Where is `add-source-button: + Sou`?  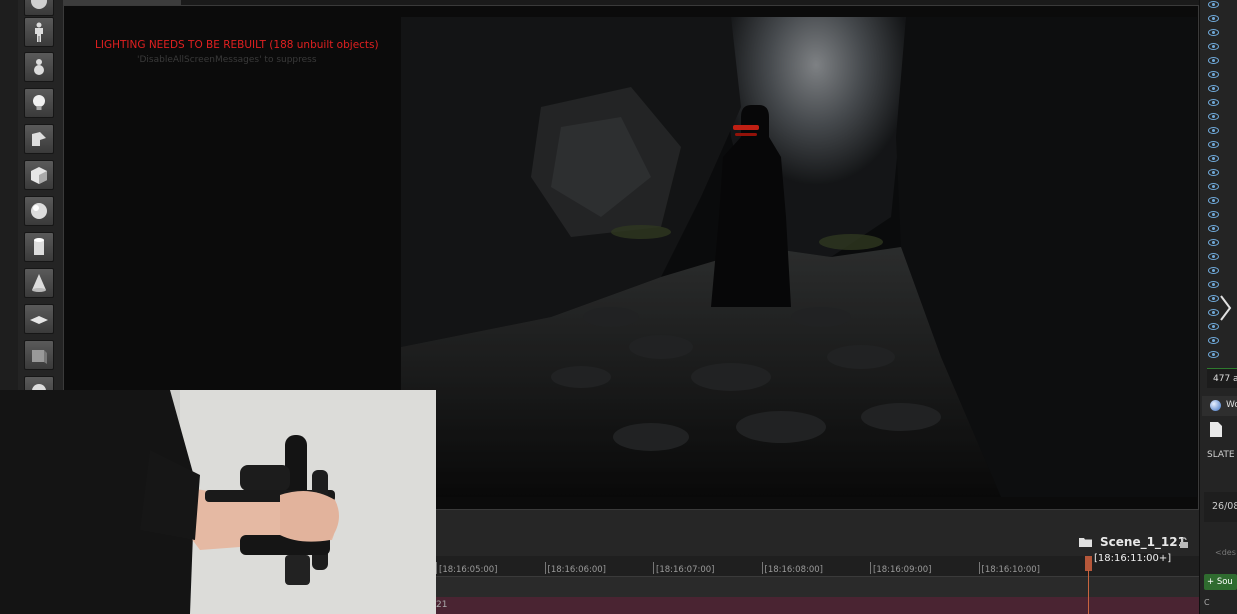
add-source-button: + Sou is located at coordinates (1220, 582).